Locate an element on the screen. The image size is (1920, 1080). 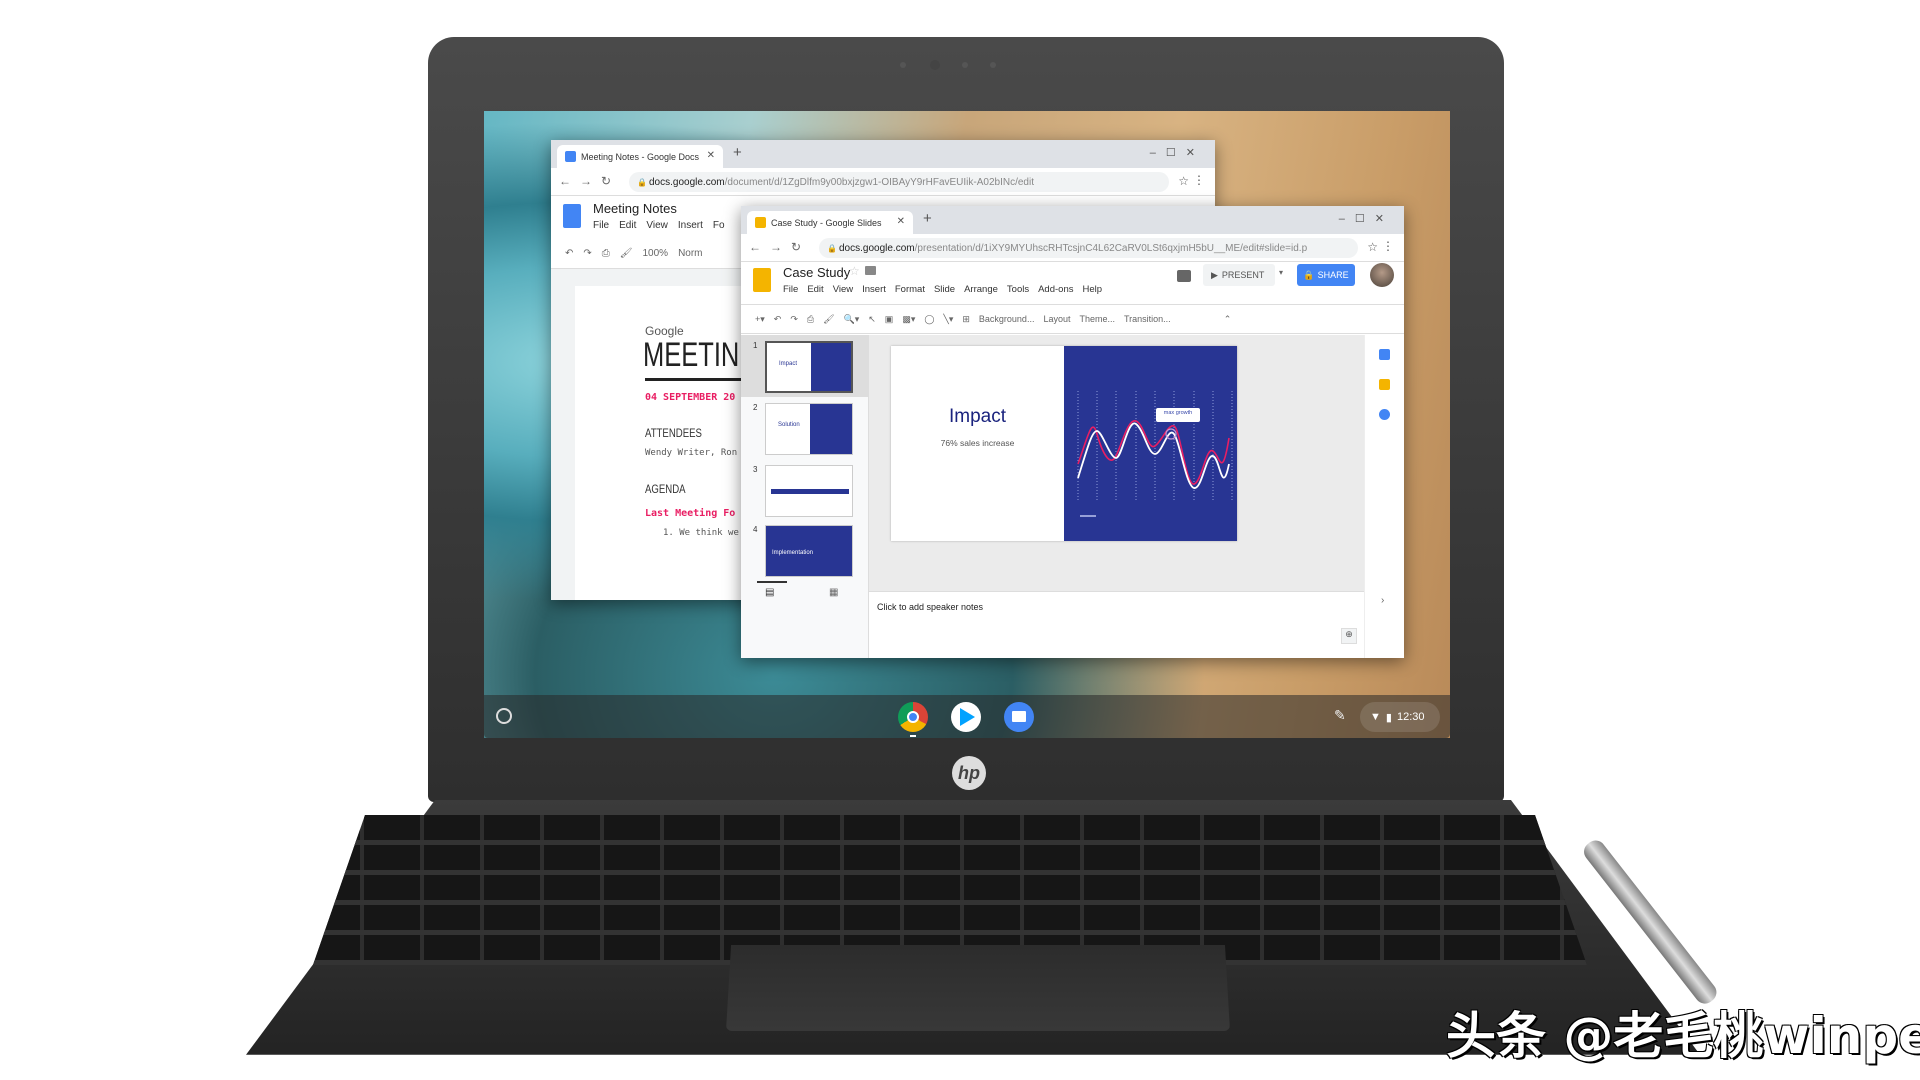
present-button: ▶ PRESENT is located at coordinates (1239, 275).